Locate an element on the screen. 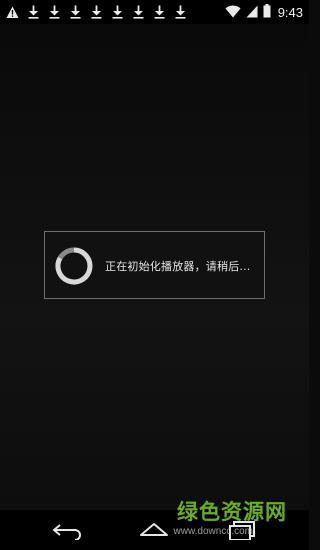 The image size is (320, 550). watermark-url: www.downcc.com is located at coordinates (213, 531).